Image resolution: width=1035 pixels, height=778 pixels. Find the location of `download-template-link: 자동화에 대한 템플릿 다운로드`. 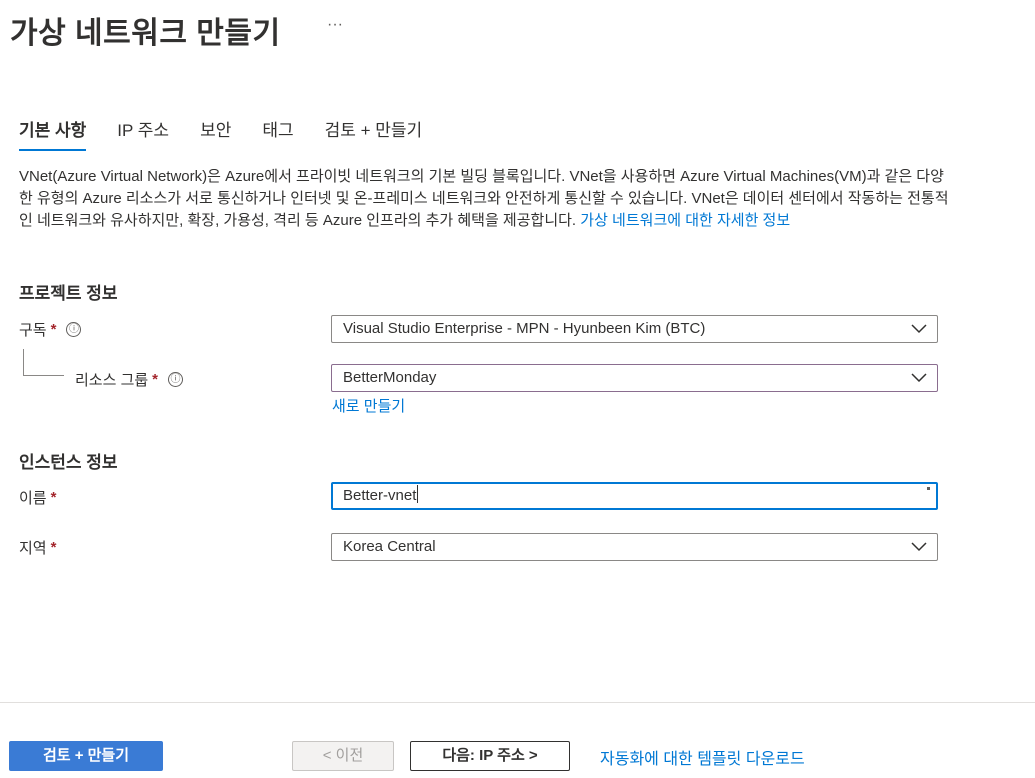

download-template-link: 자동화에 대한 템플릿 다운로드 is located at coordinates (702, 757).